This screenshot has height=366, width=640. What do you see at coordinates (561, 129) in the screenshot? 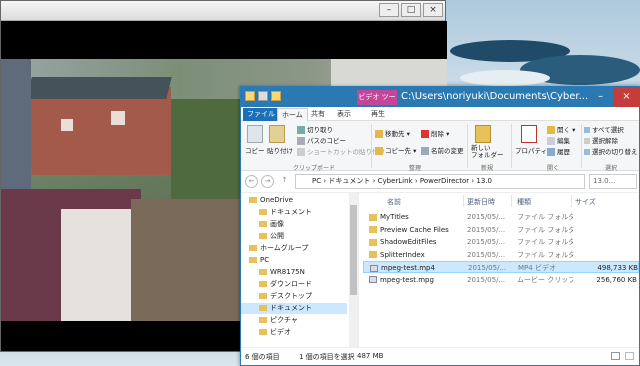
I see `open-button: 開く ▾` at bounding box center [561, 129].